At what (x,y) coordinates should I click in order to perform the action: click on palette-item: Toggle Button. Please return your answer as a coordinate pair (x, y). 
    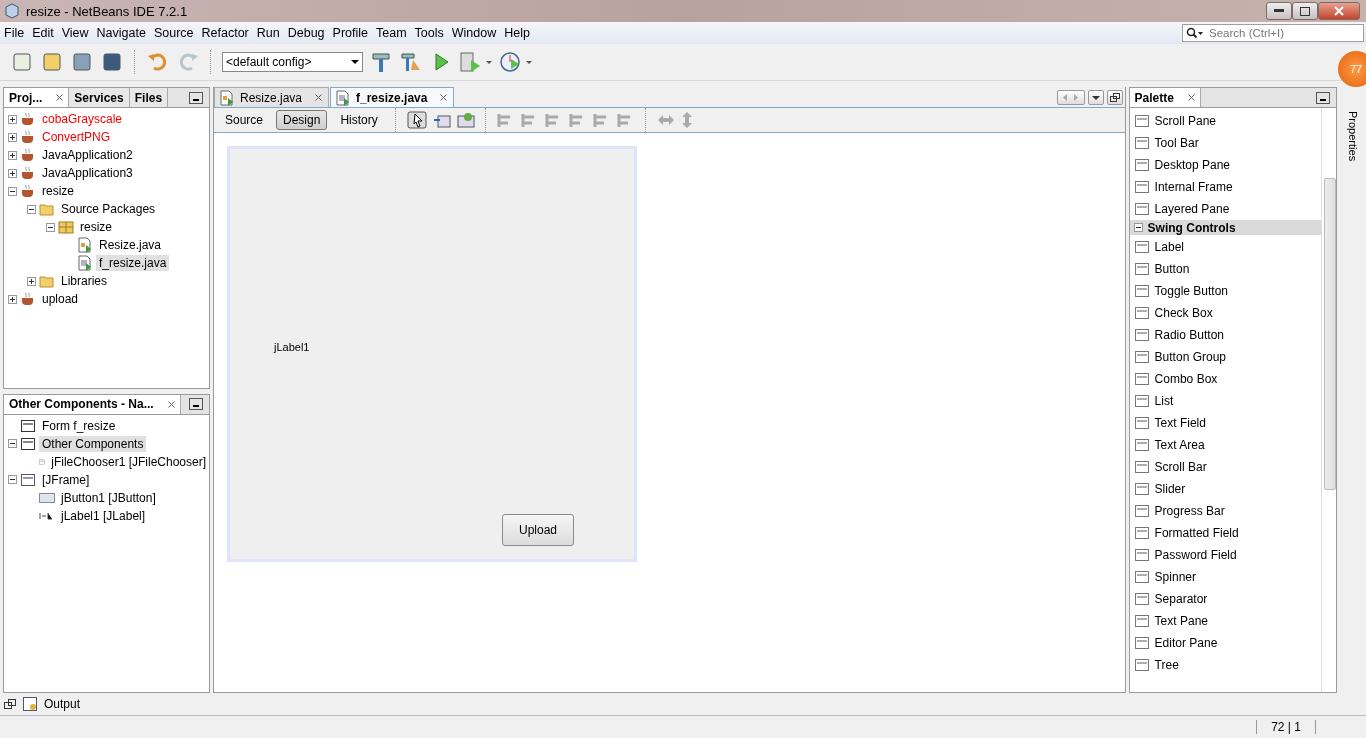
    Looking at the image, I should click on (1191, 291).